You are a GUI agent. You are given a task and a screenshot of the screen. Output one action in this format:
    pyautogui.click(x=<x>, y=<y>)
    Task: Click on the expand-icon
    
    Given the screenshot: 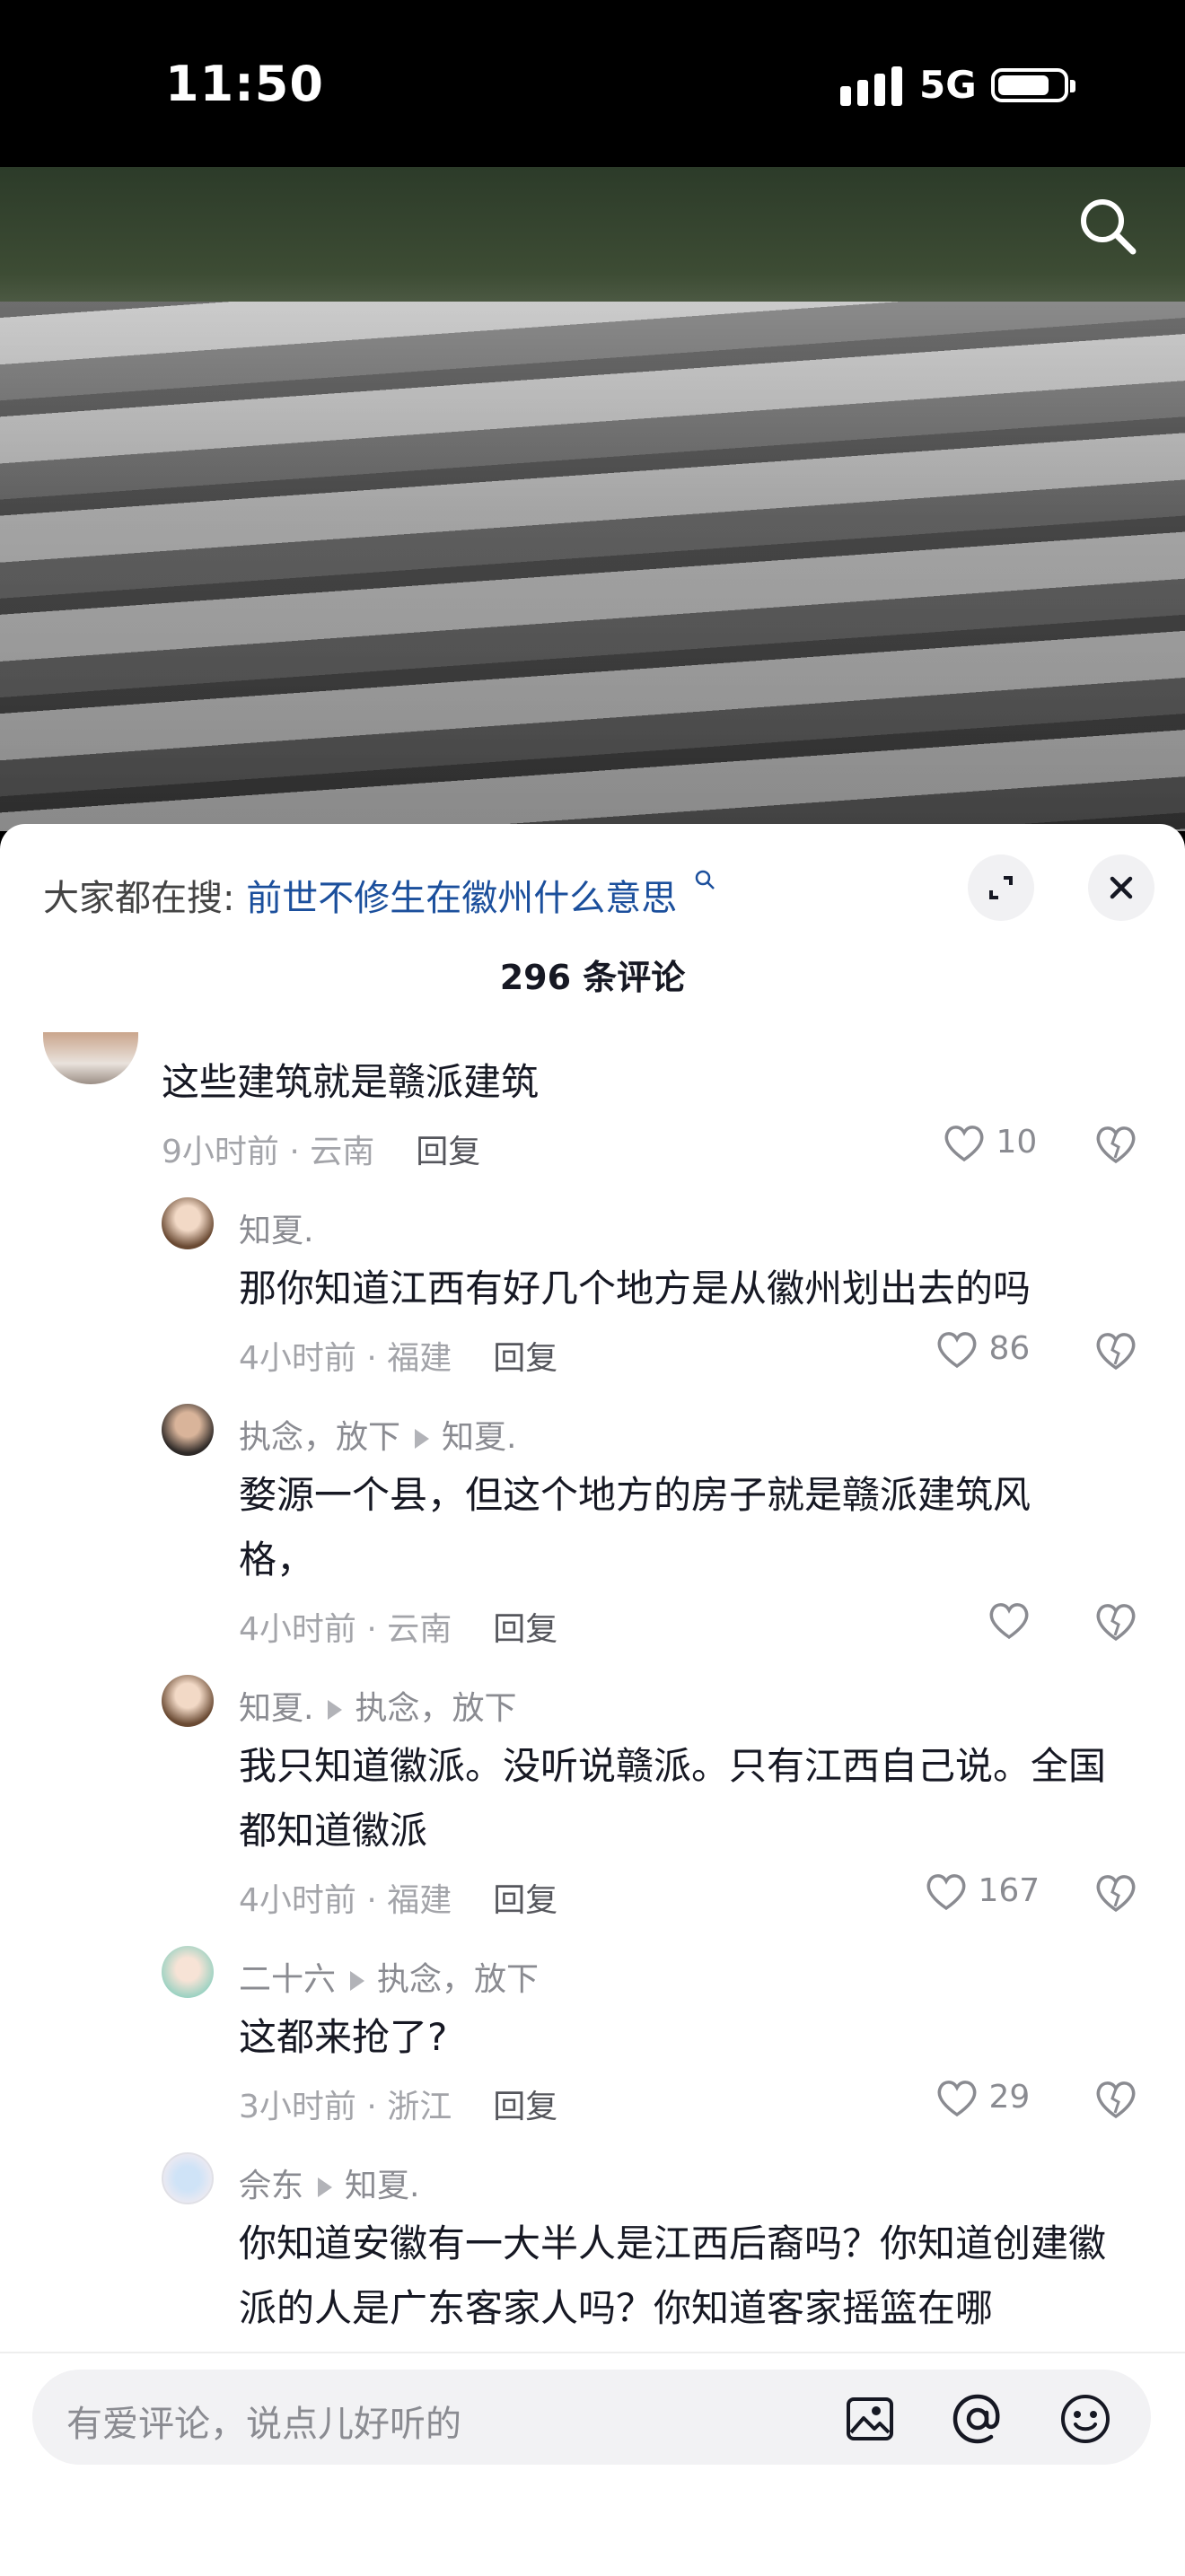 What is the action you would take?
    pyautogui.click(x=1001, y=887)
    